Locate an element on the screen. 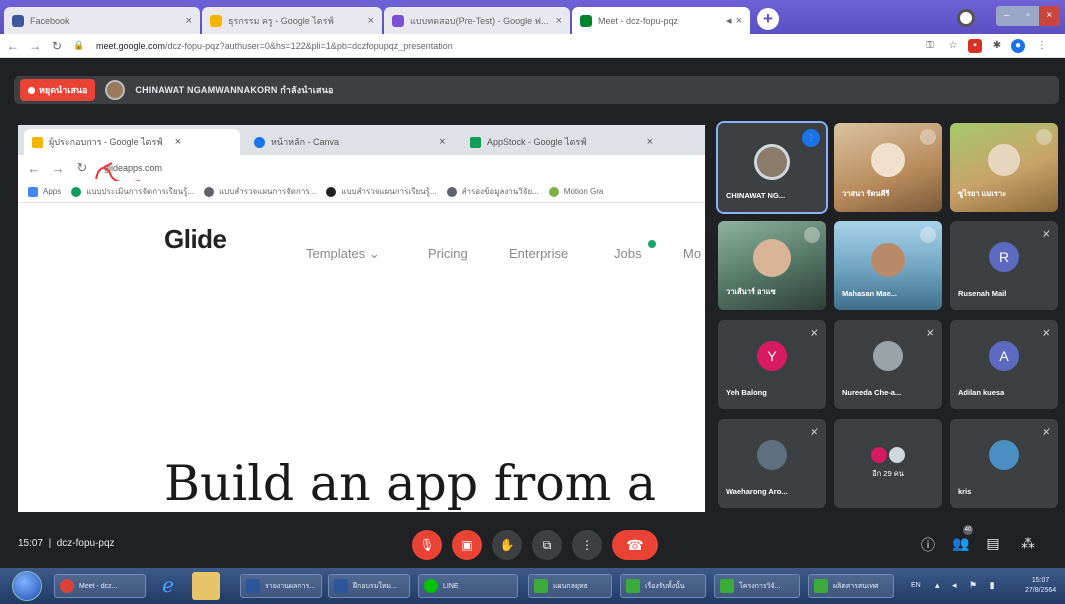 The image size is (1065, 604). key-icon: ⚿ is located at coordinates (930, 46).